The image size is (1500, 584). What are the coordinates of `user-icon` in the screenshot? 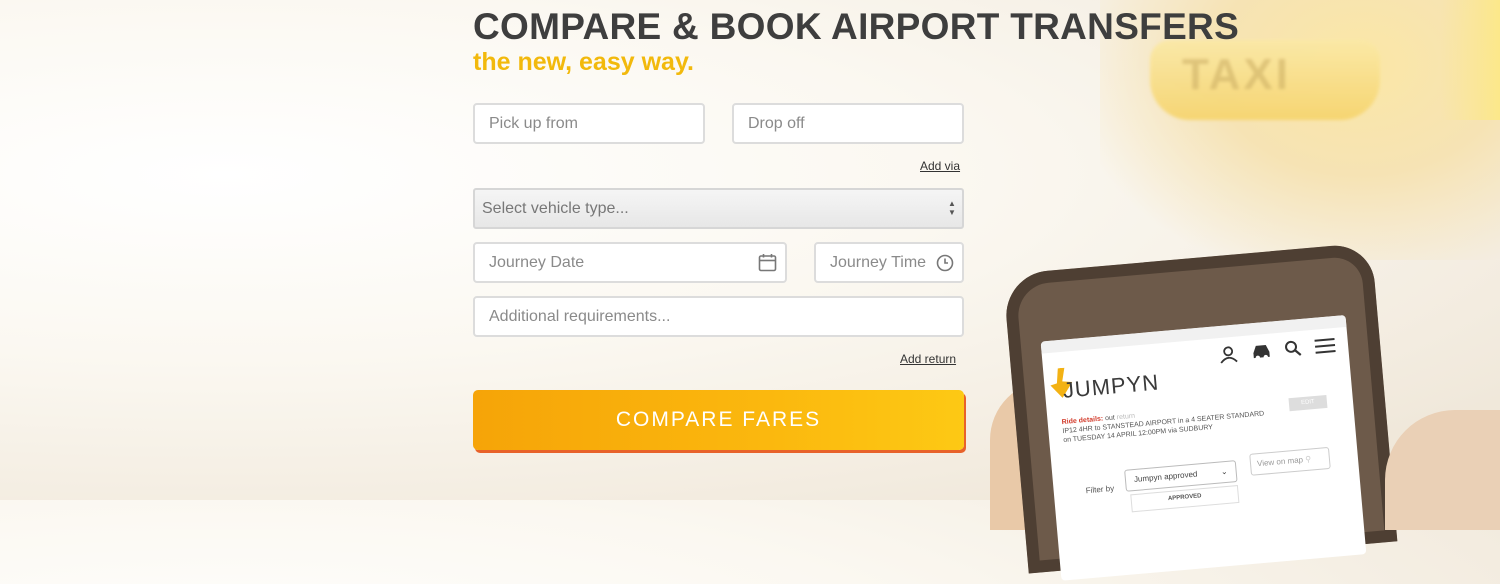 It's located at (1229, 355).